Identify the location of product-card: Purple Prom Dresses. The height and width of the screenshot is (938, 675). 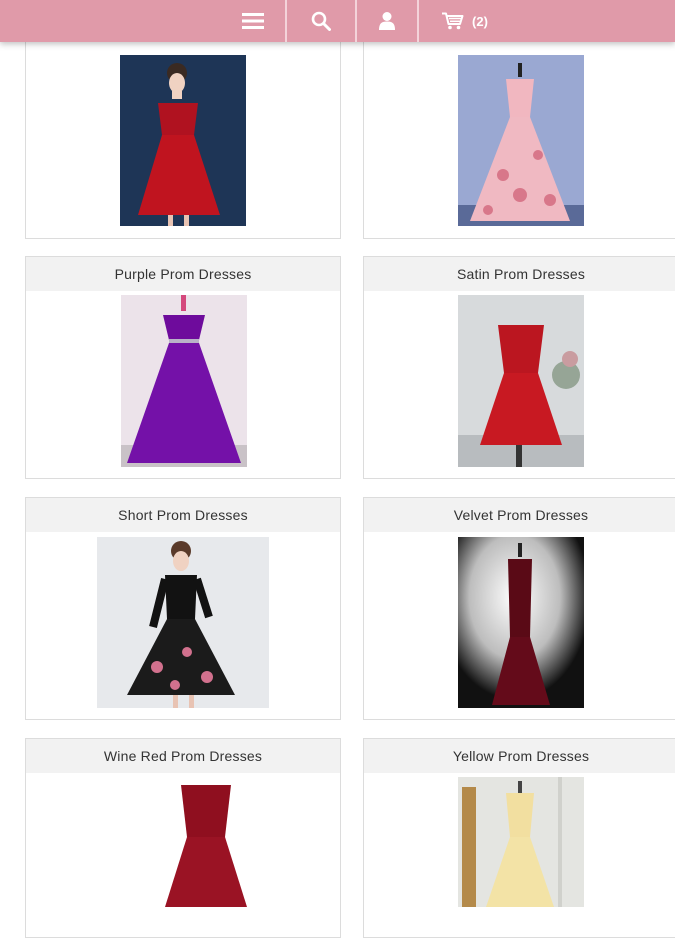
(183, 367).